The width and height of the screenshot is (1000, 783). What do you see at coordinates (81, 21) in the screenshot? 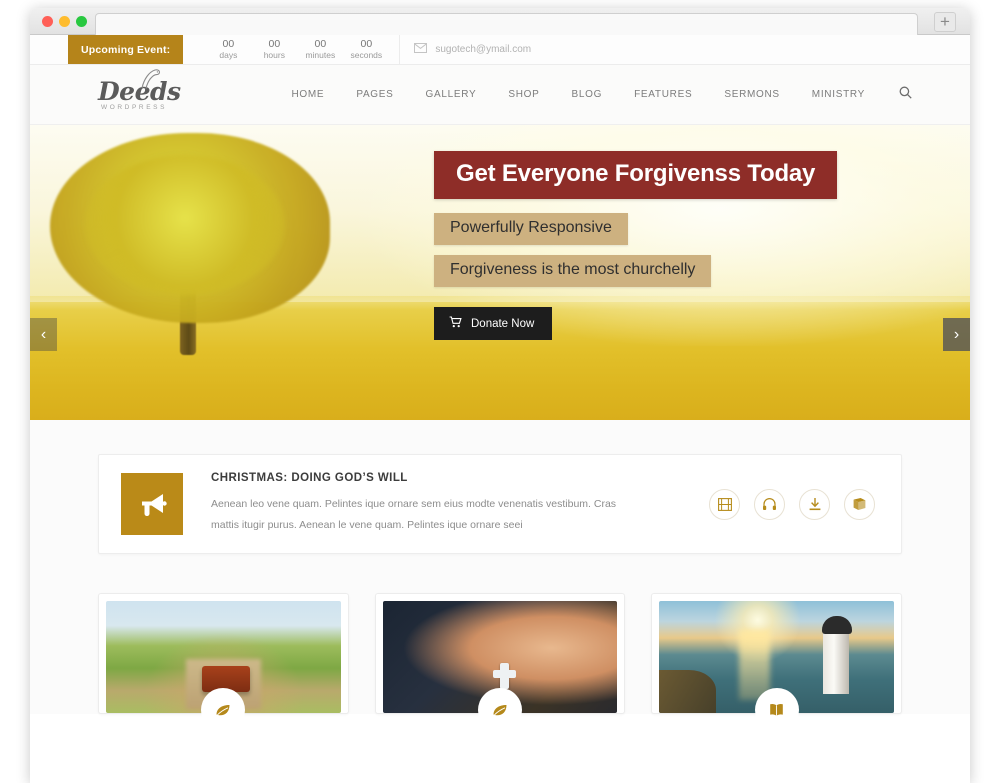
I see `maximize-window-button` at bounding box center [81, 21].